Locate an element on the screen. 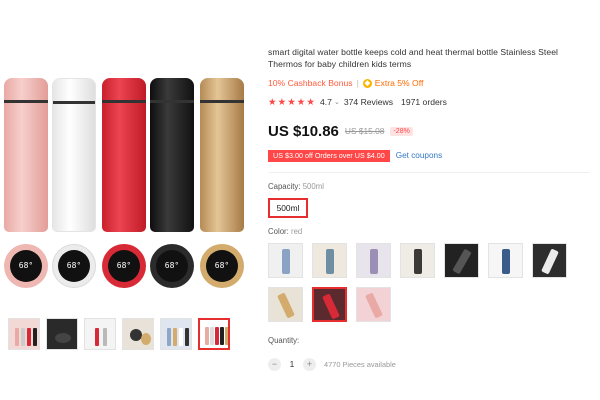 The image size is (600, 400). main-image-bottle-pink is located at coordinates (26, 155).